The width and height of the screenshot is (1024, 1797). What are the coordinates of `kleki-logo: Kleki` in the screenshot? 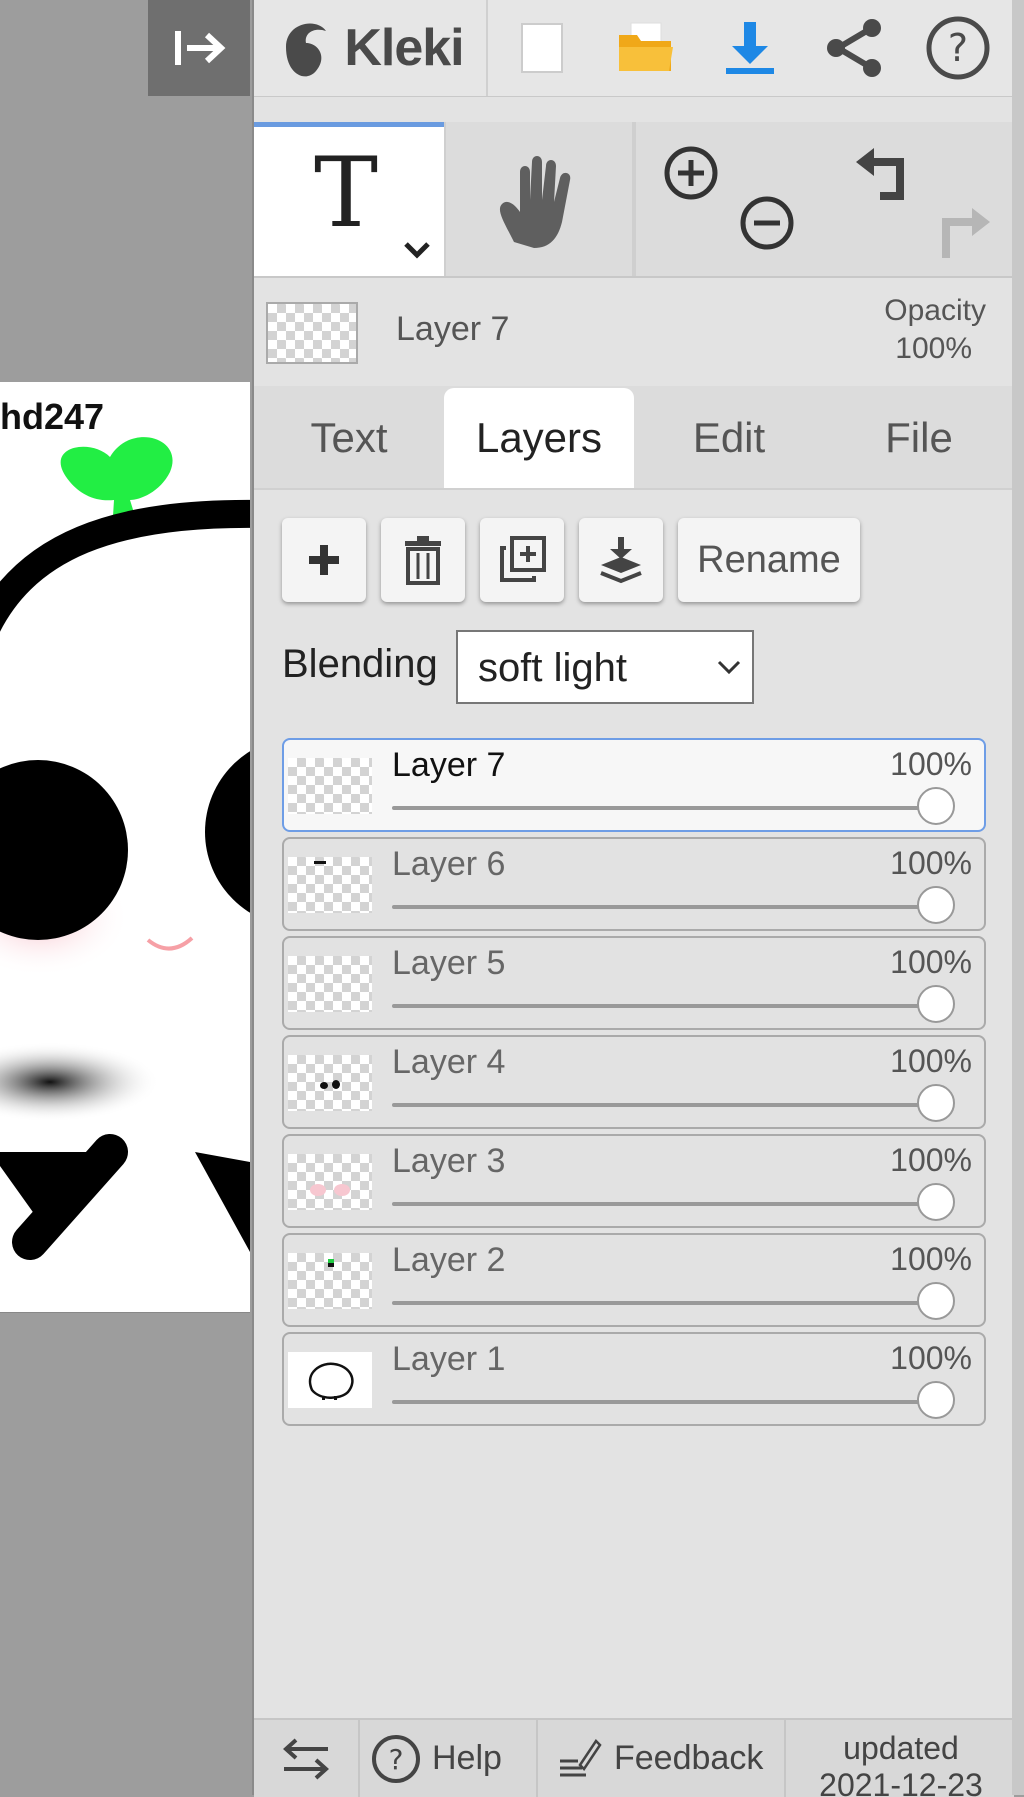 It's located at (371, 48).